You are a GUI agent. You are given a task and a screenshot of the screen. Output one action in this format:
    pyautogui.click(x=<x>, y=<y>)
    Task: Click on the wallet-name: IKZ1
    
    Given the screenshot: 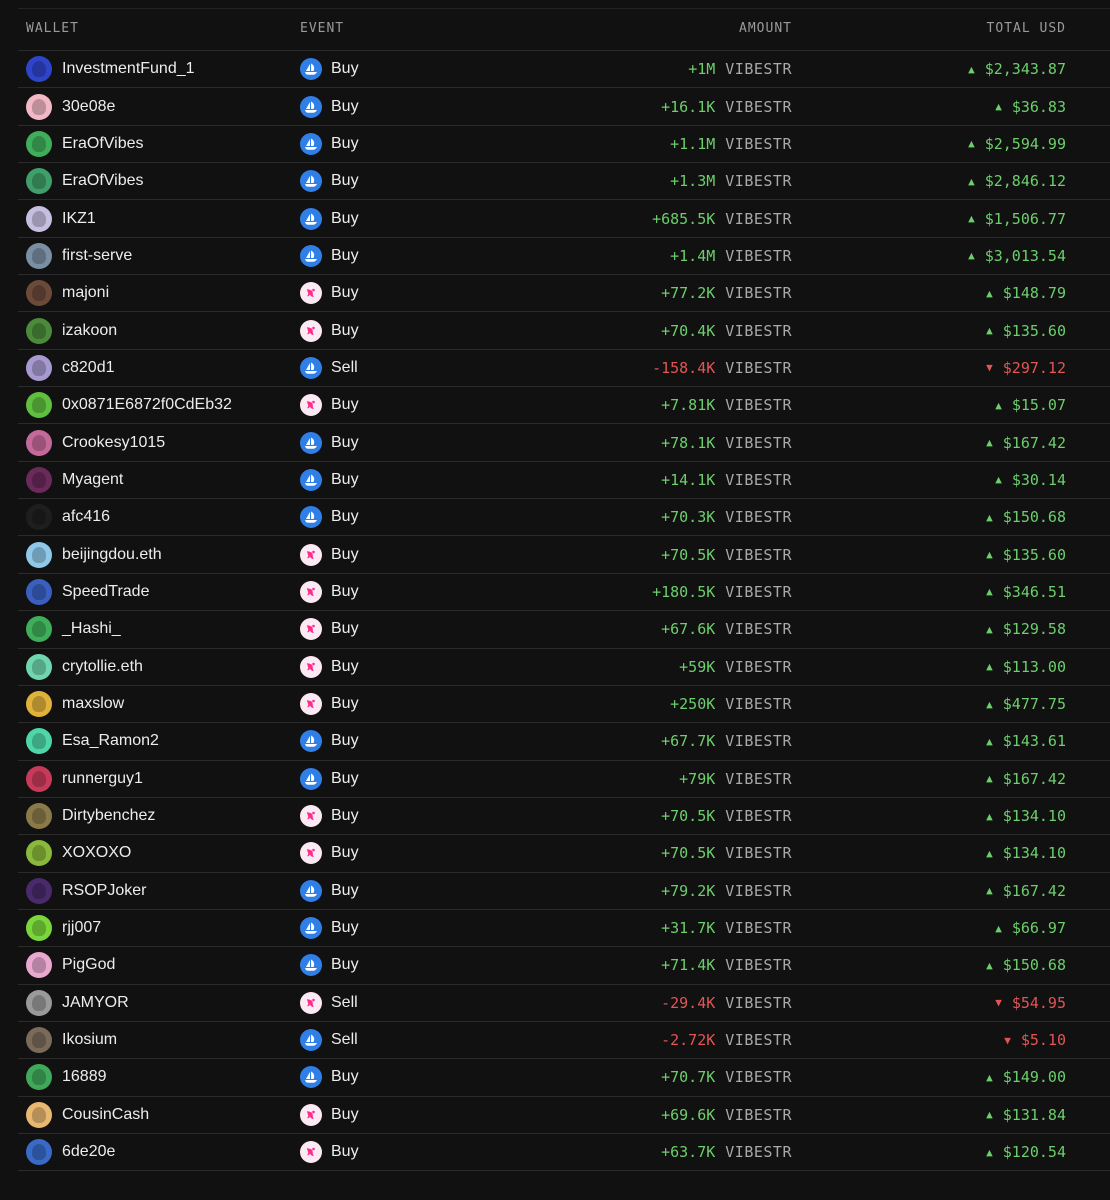 What is the action you would take?
    pyautogui.click(x=79, y=219)
    